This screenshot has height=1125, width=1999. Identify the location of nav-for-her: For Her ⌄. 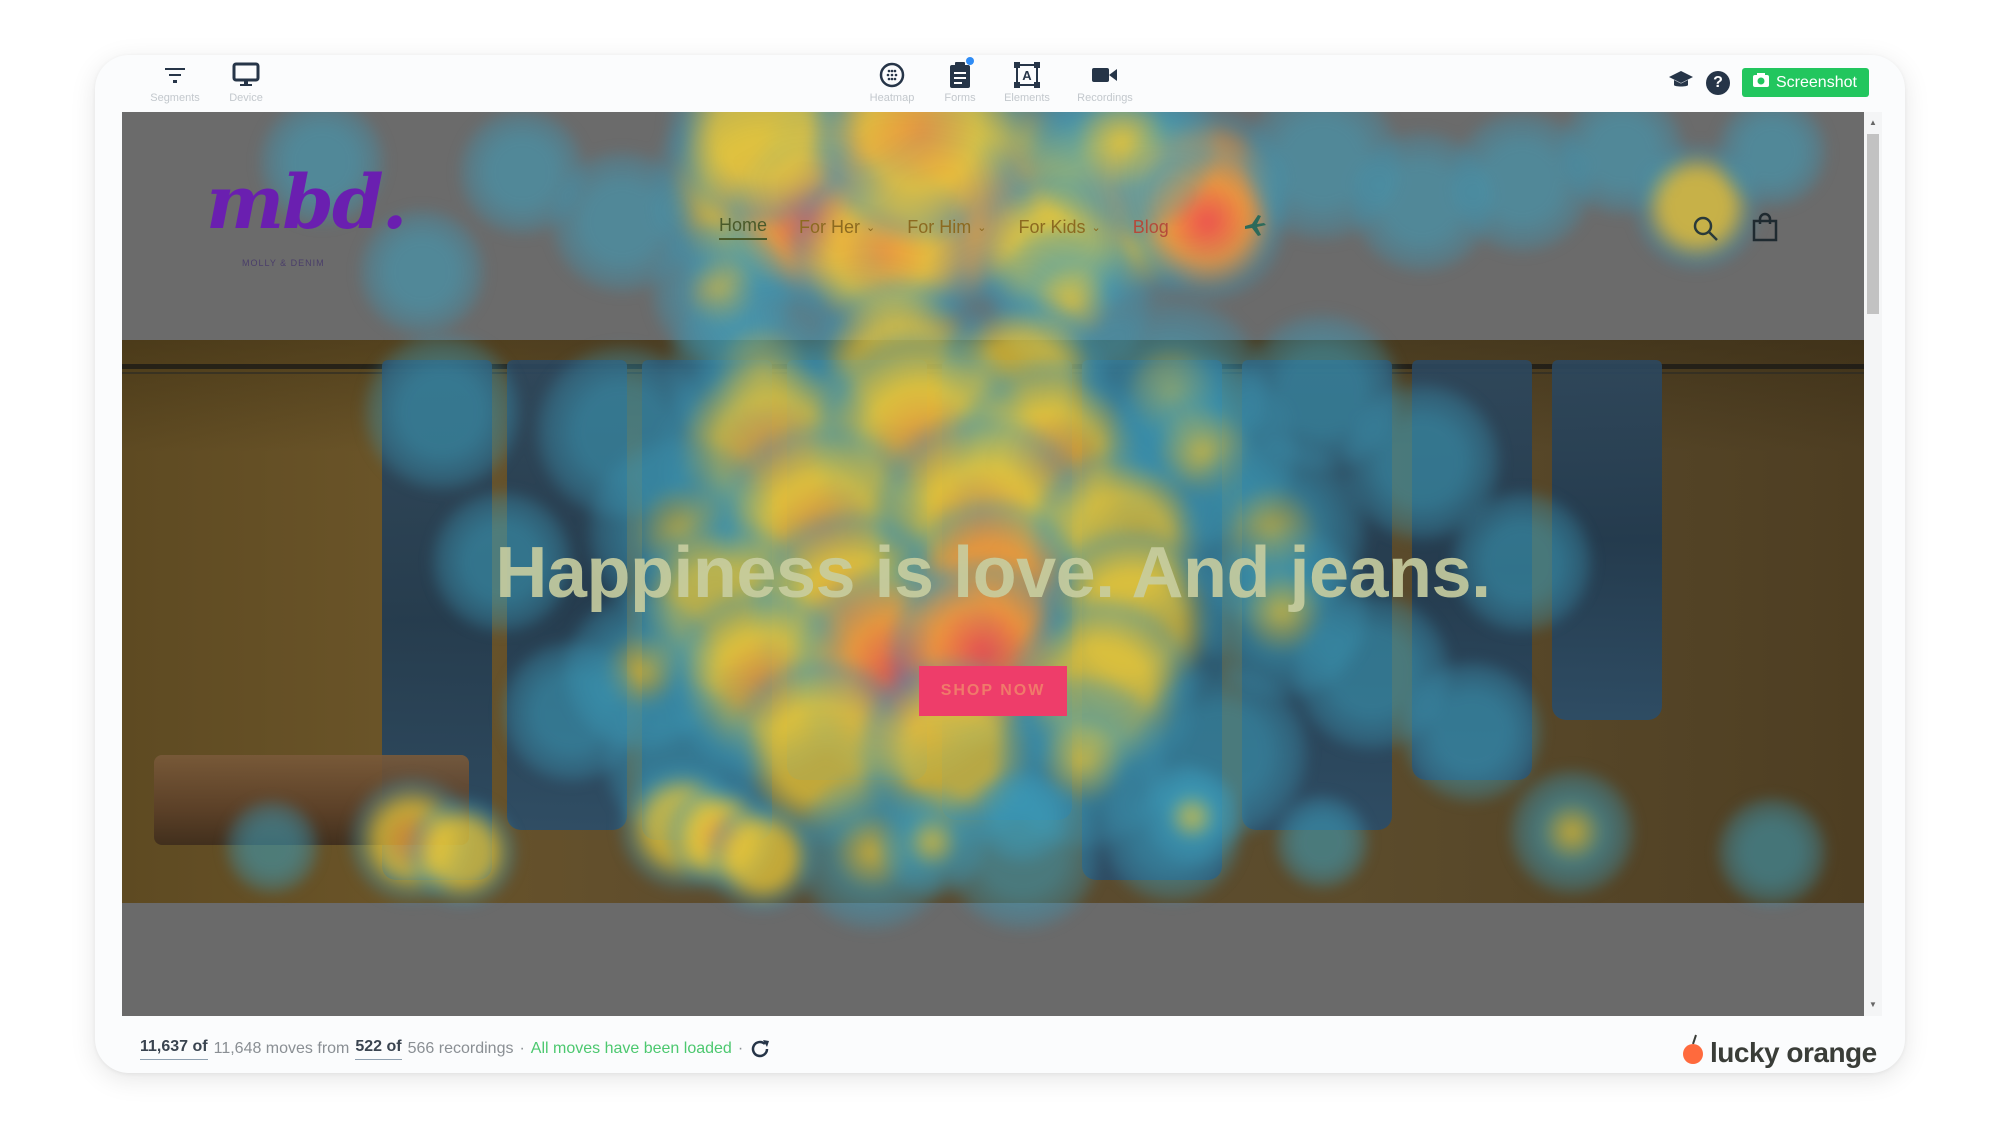
(837, 227).